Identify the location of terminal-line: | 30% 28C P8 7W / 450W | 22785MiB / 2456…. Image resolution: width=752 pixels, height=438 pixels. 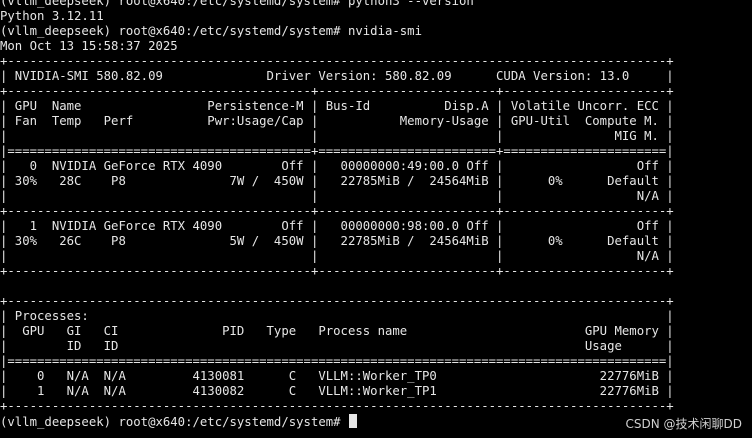
(337, 181).